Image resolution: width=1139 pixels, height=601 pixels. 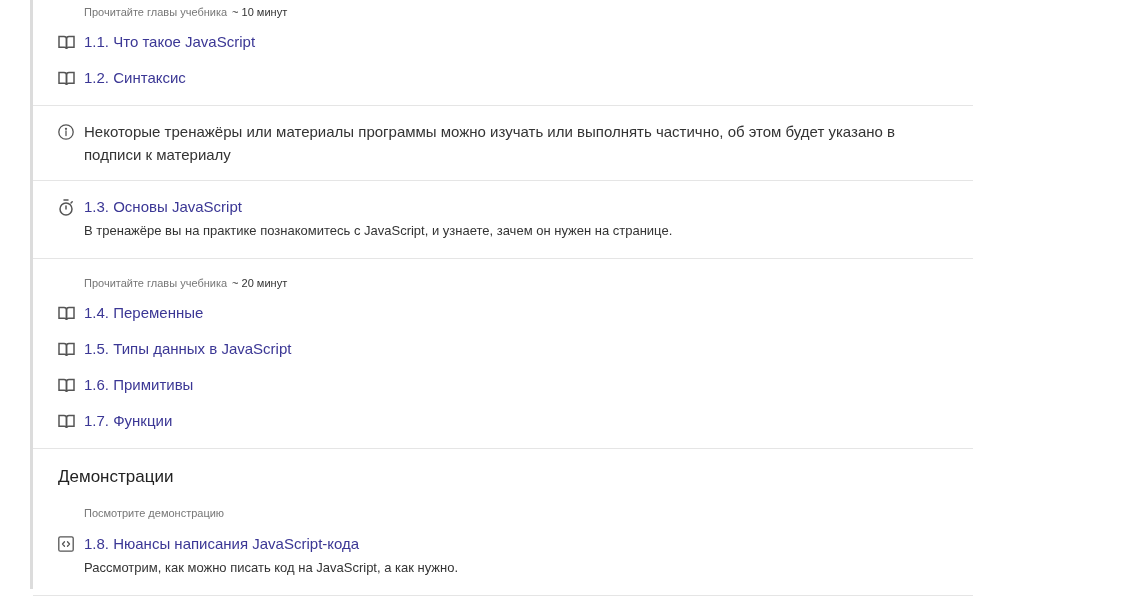 I want to click on section-heading: Демонстрации, so click(x=116, y=477).